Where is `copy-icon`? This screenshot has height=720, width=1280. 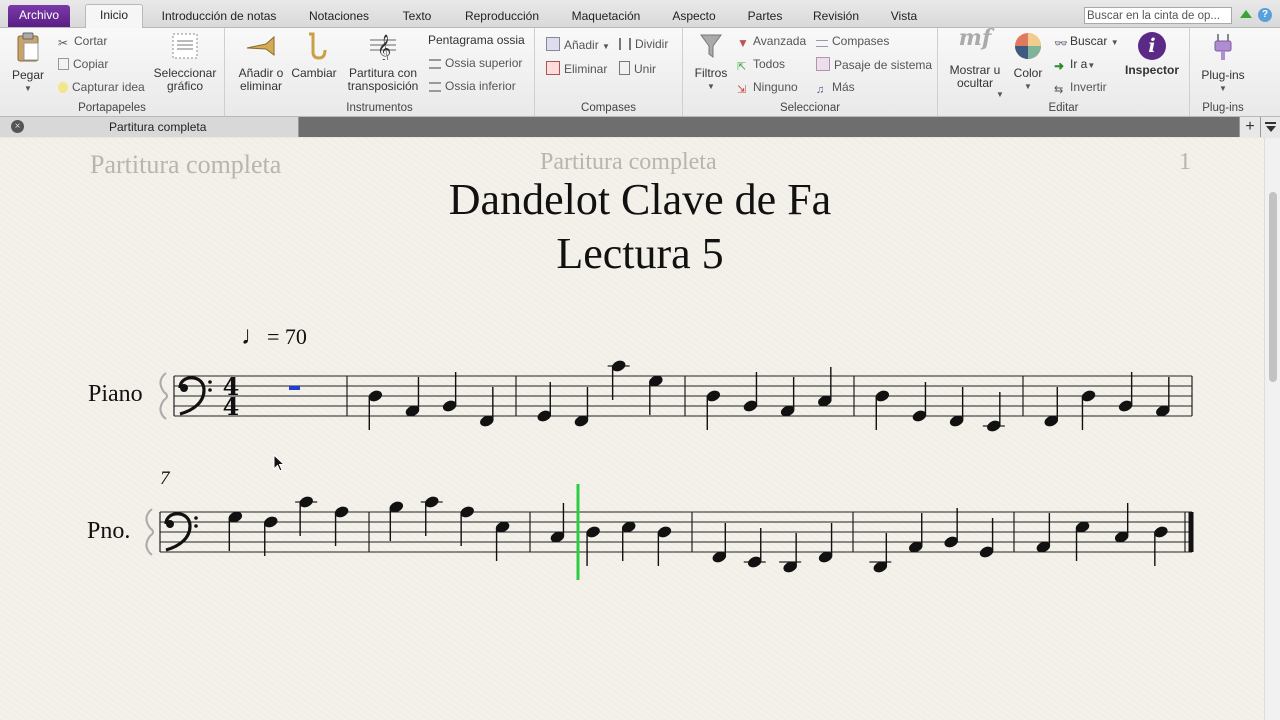 copy-icon is located at coordinates (63, 64).